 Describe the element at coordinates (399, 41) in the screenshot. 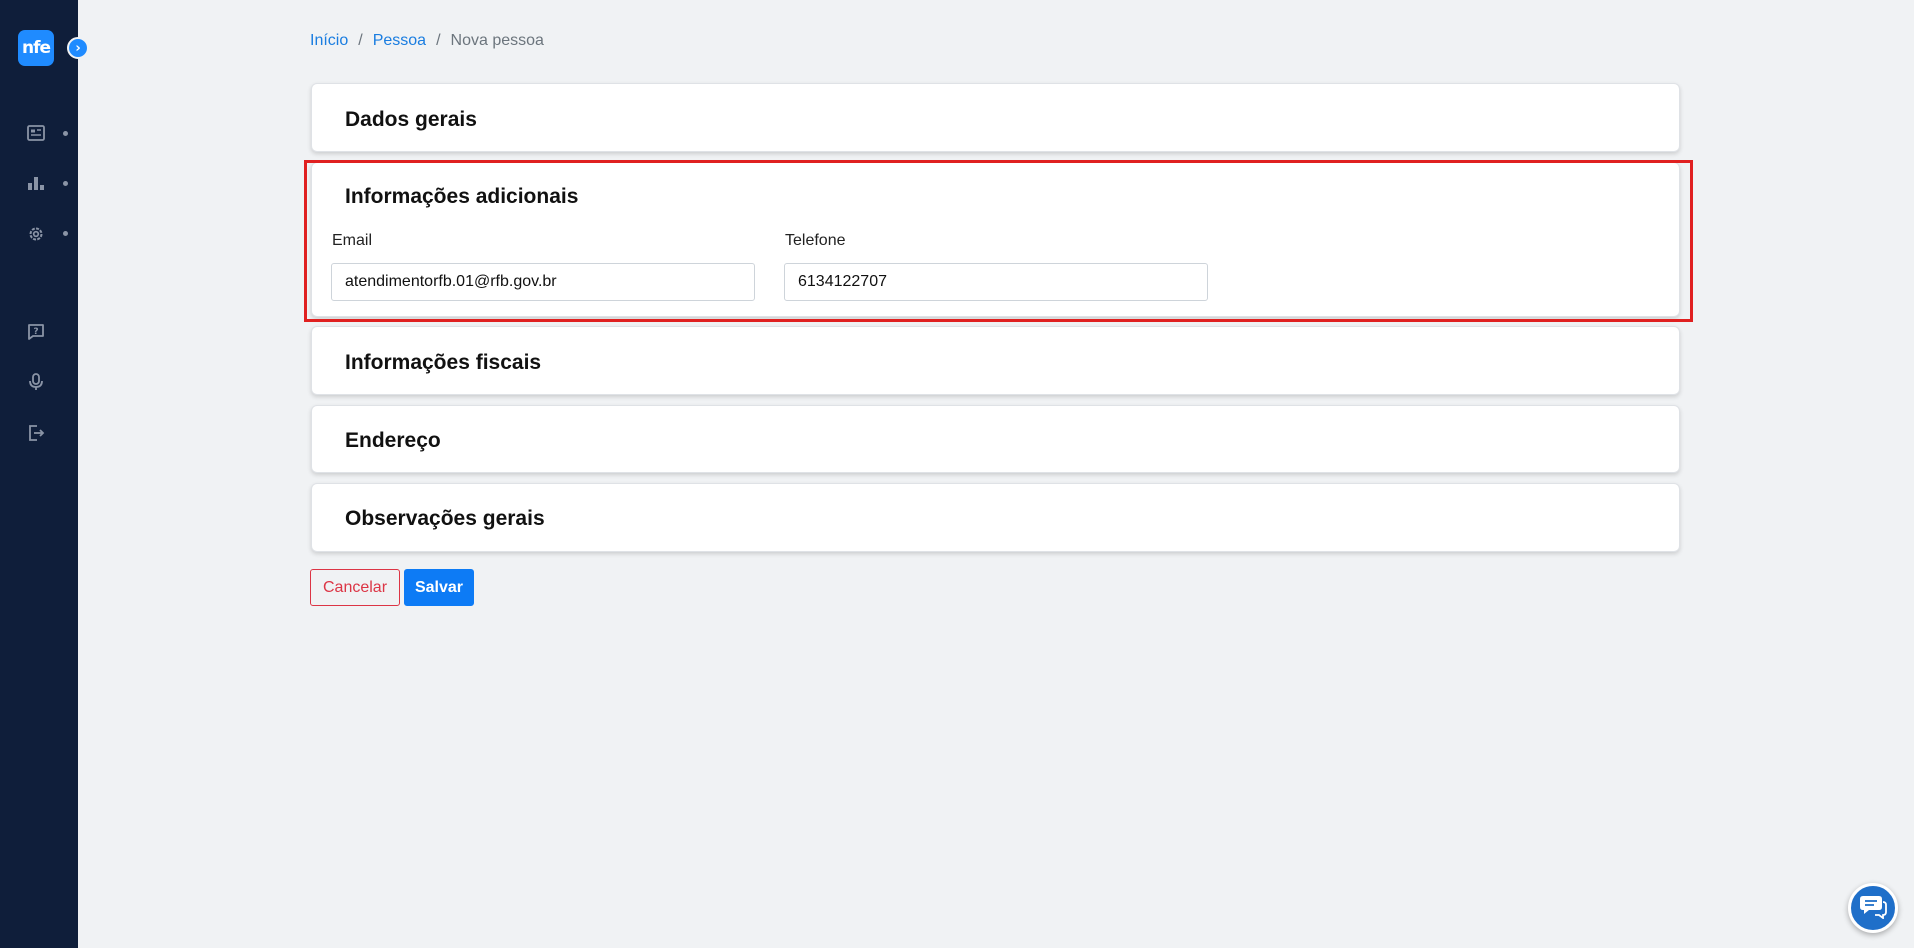

I see `breadcrumb-pessoa-link: Pessoa` at that location.